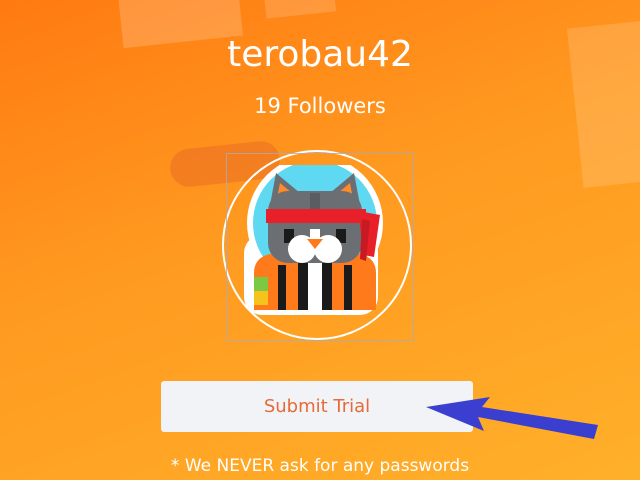  Describe the element at coordinates (320, 106) in the screenshot. I see `followers-count: 19 Followers` at that location.